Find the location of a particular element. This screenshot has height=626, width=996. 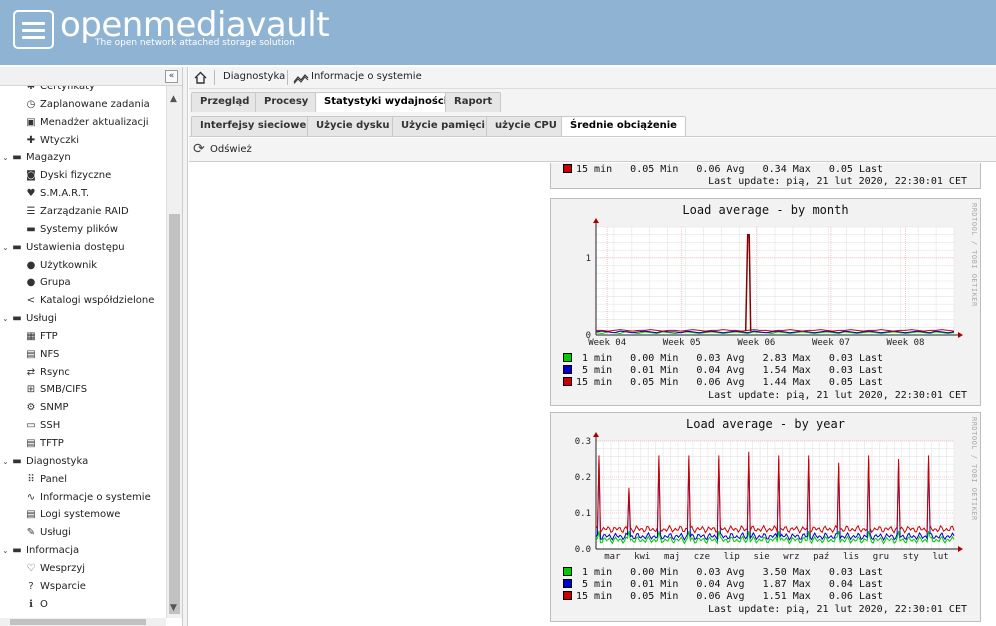

sidebar-item-rsync: ⇄ Rsync is located at coordinates (47, 373).